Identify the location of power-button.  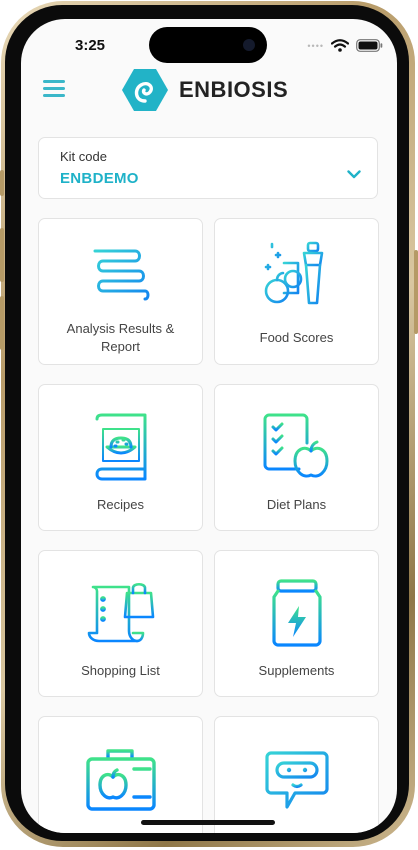
(416, 292).